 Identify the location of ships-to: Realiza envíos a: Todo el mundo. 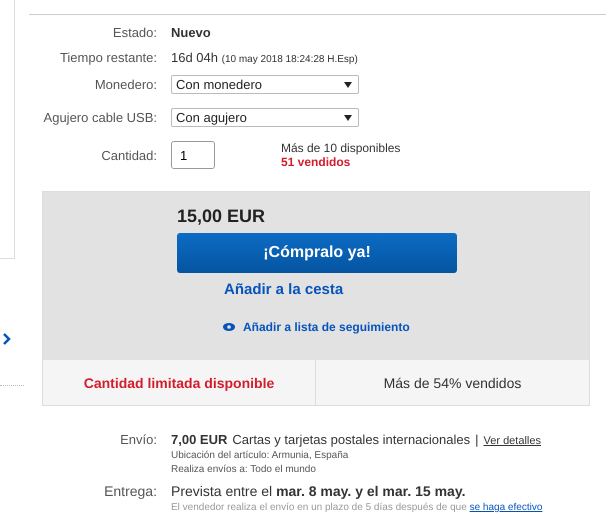
(244, 469).